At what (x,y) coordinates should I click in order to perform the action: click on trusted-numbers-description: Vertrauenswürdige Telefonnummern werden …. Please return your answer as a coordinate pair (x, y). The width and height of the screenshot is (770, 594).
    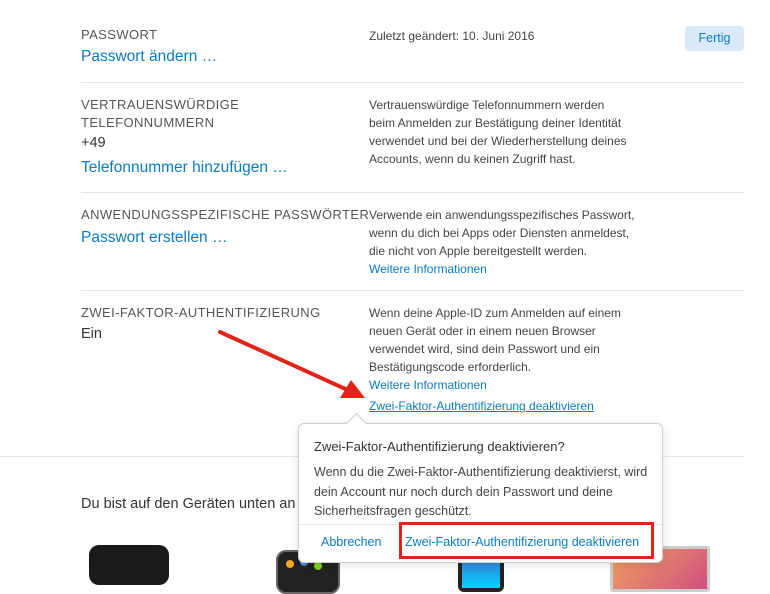
    Looking at the image, I should click on (498, 132).